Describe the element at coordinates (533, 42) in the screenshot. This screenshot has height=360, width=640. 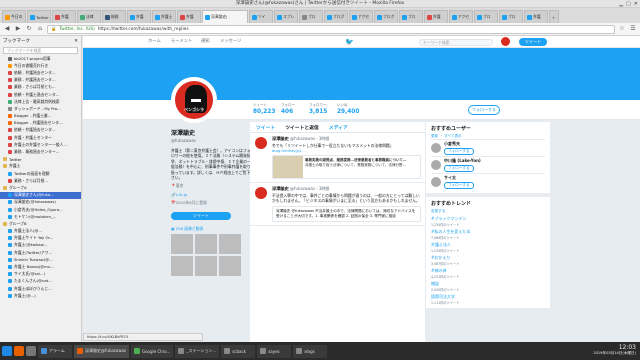
I see `tweet-button: ツイート` at that location.